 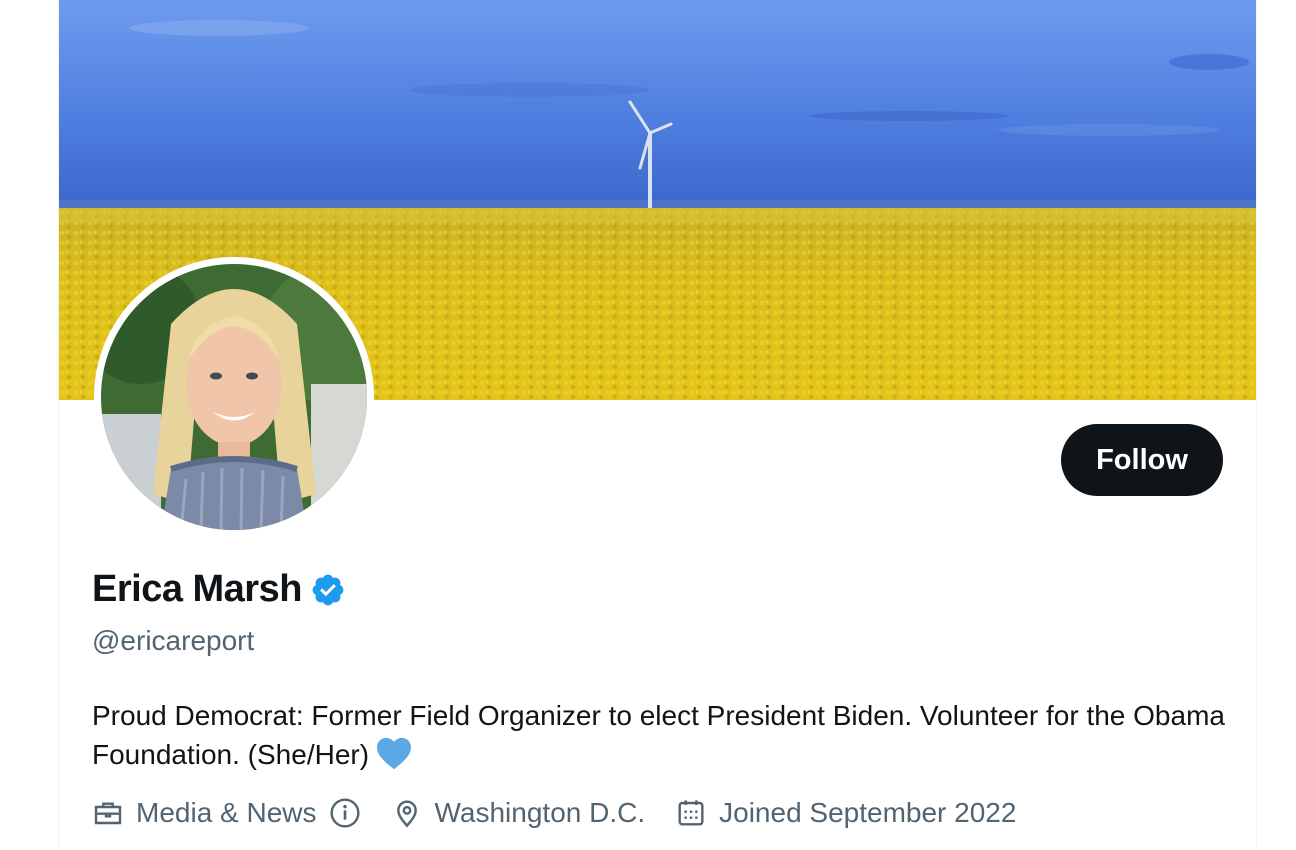 What do you see at coordinates (197, 589) in the screenshot?
I see `display-name: Erica Marsh` at bounding box center [197, 589].